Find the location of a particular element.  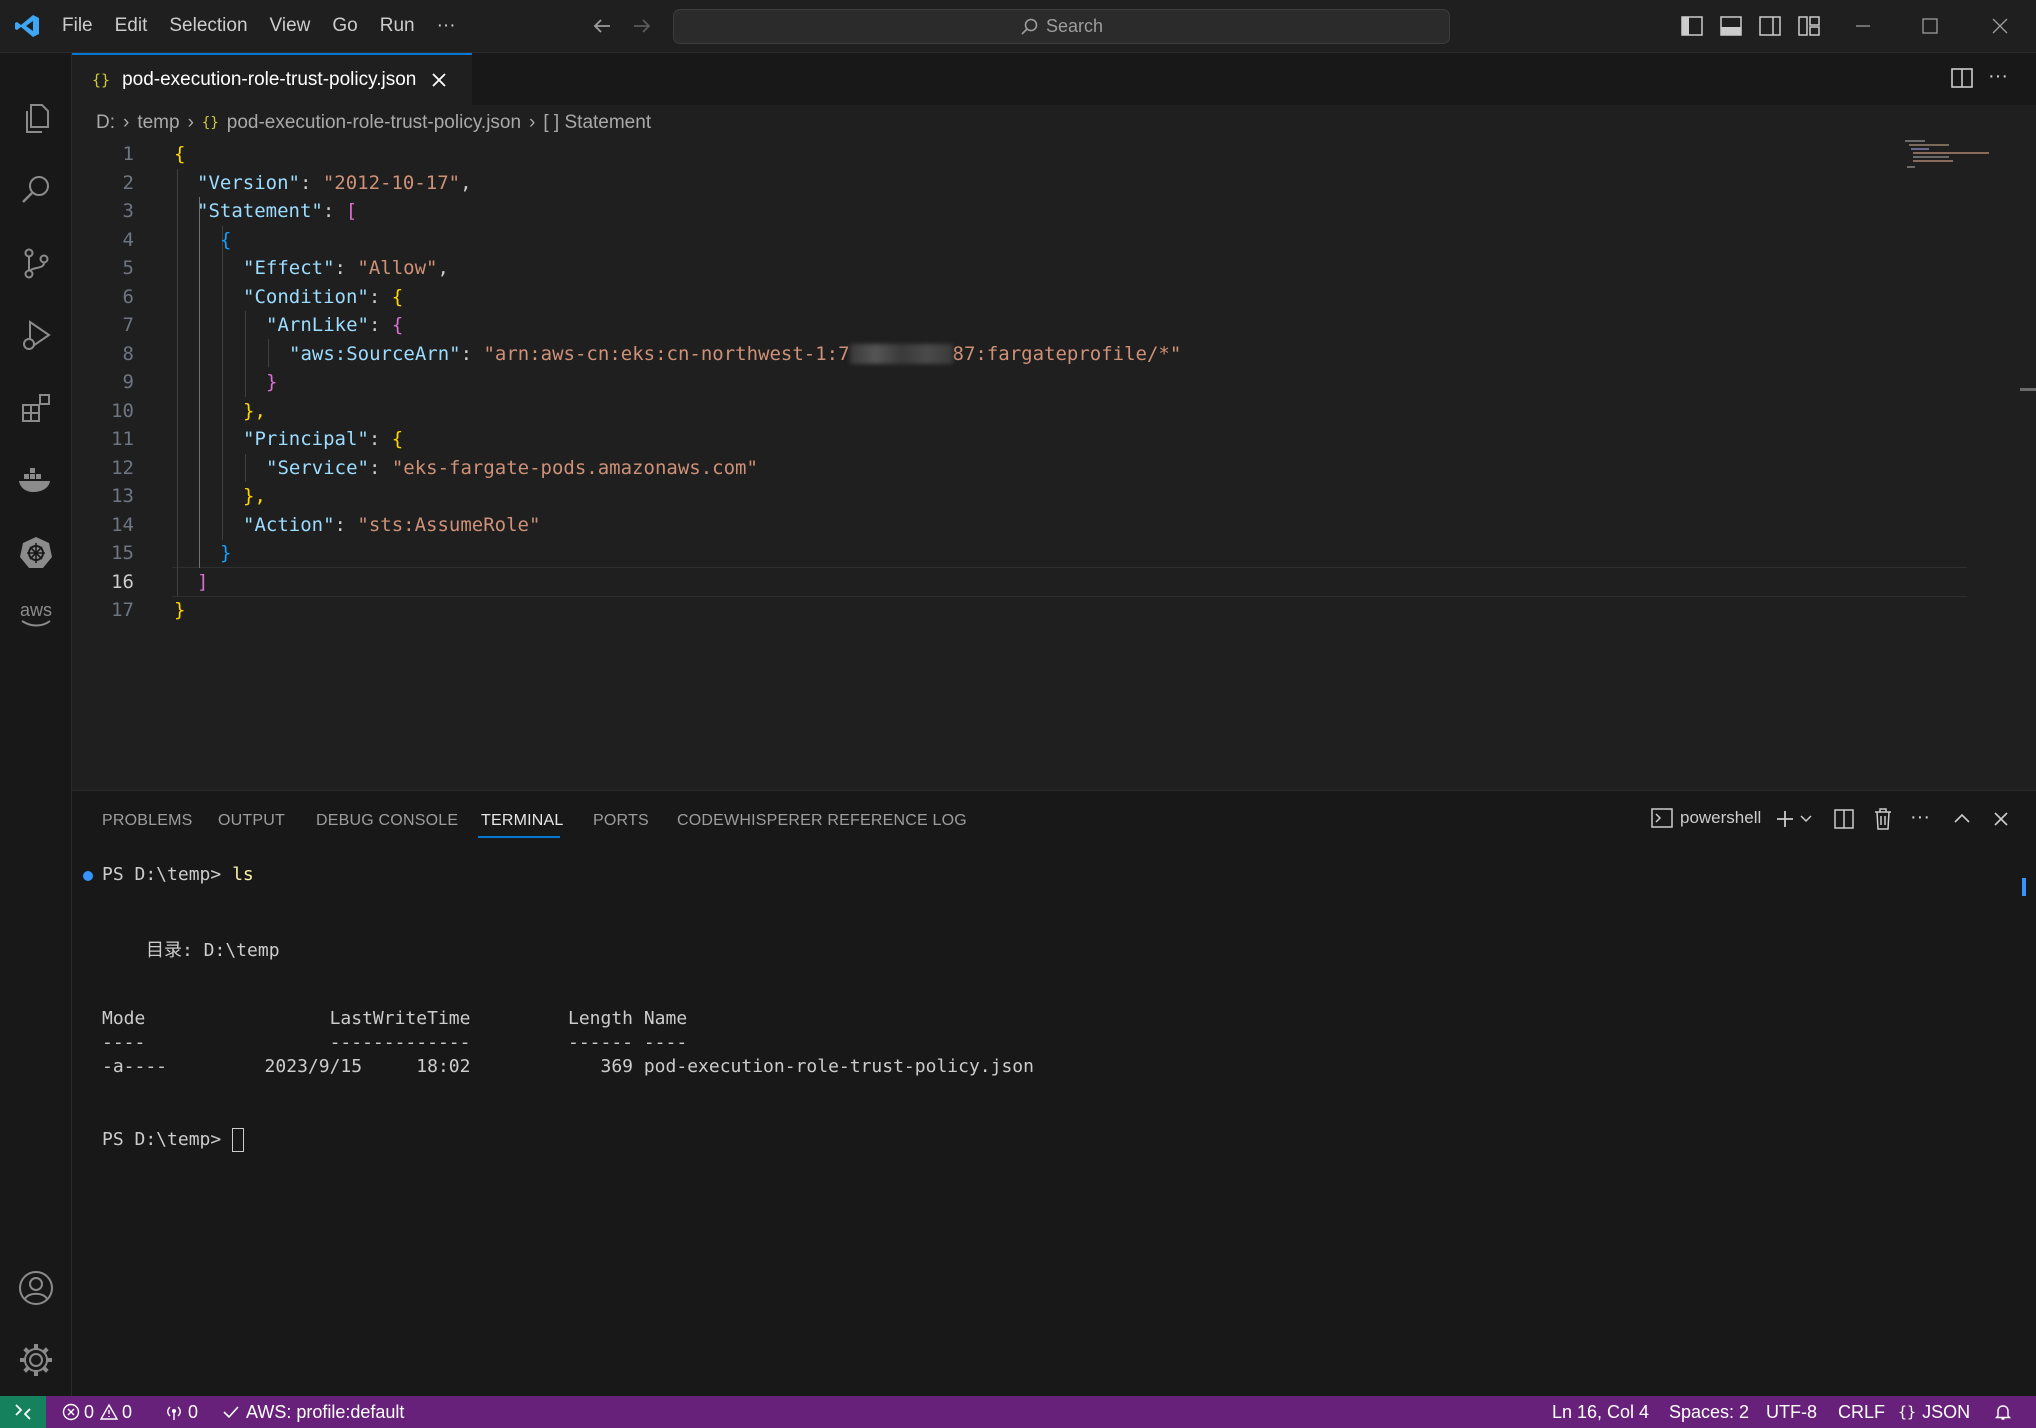

source-control-icon is located at coordinates (35, 263).